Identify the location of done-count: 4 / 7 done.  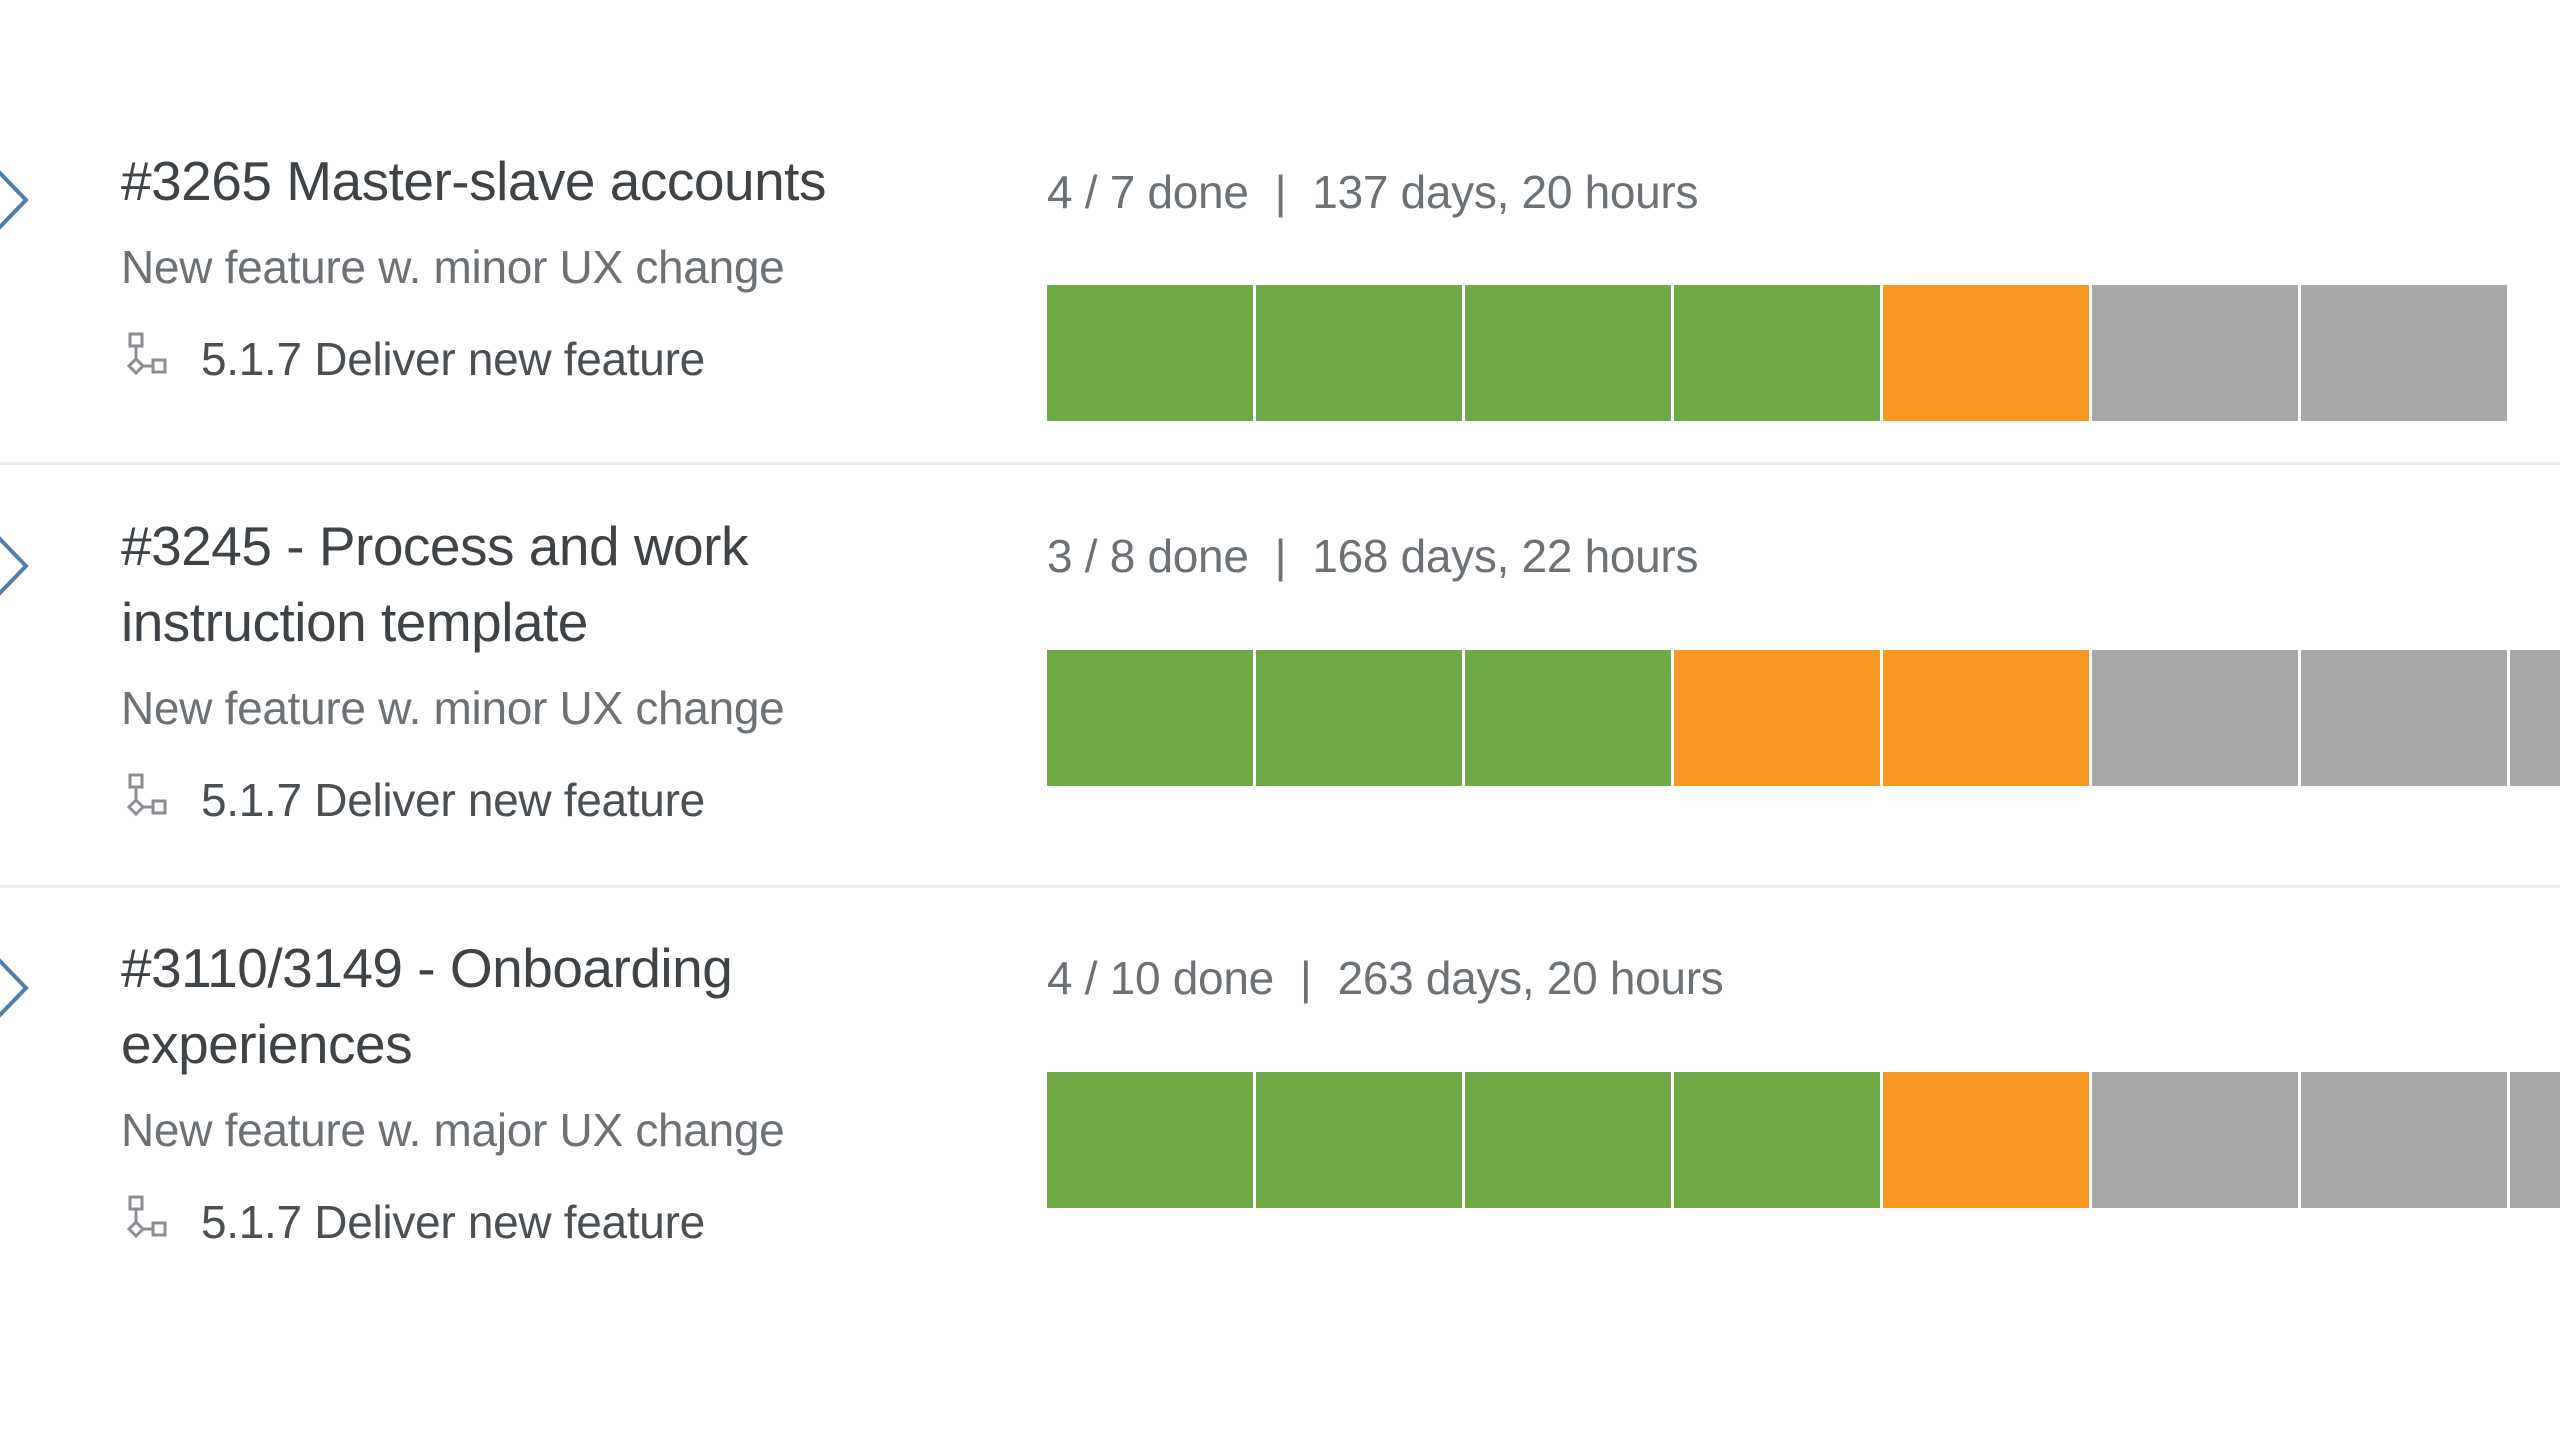
(1148, 192).